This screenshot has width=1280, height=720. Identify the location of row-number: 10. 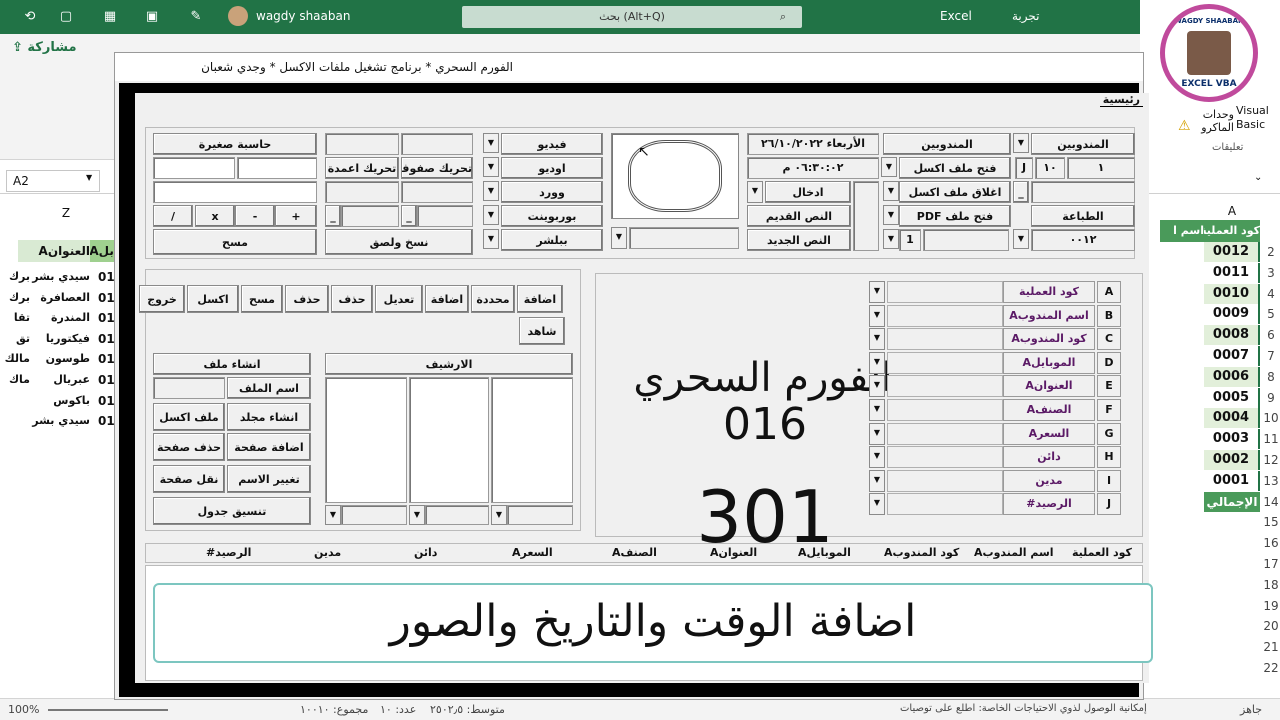
(1271, 418).